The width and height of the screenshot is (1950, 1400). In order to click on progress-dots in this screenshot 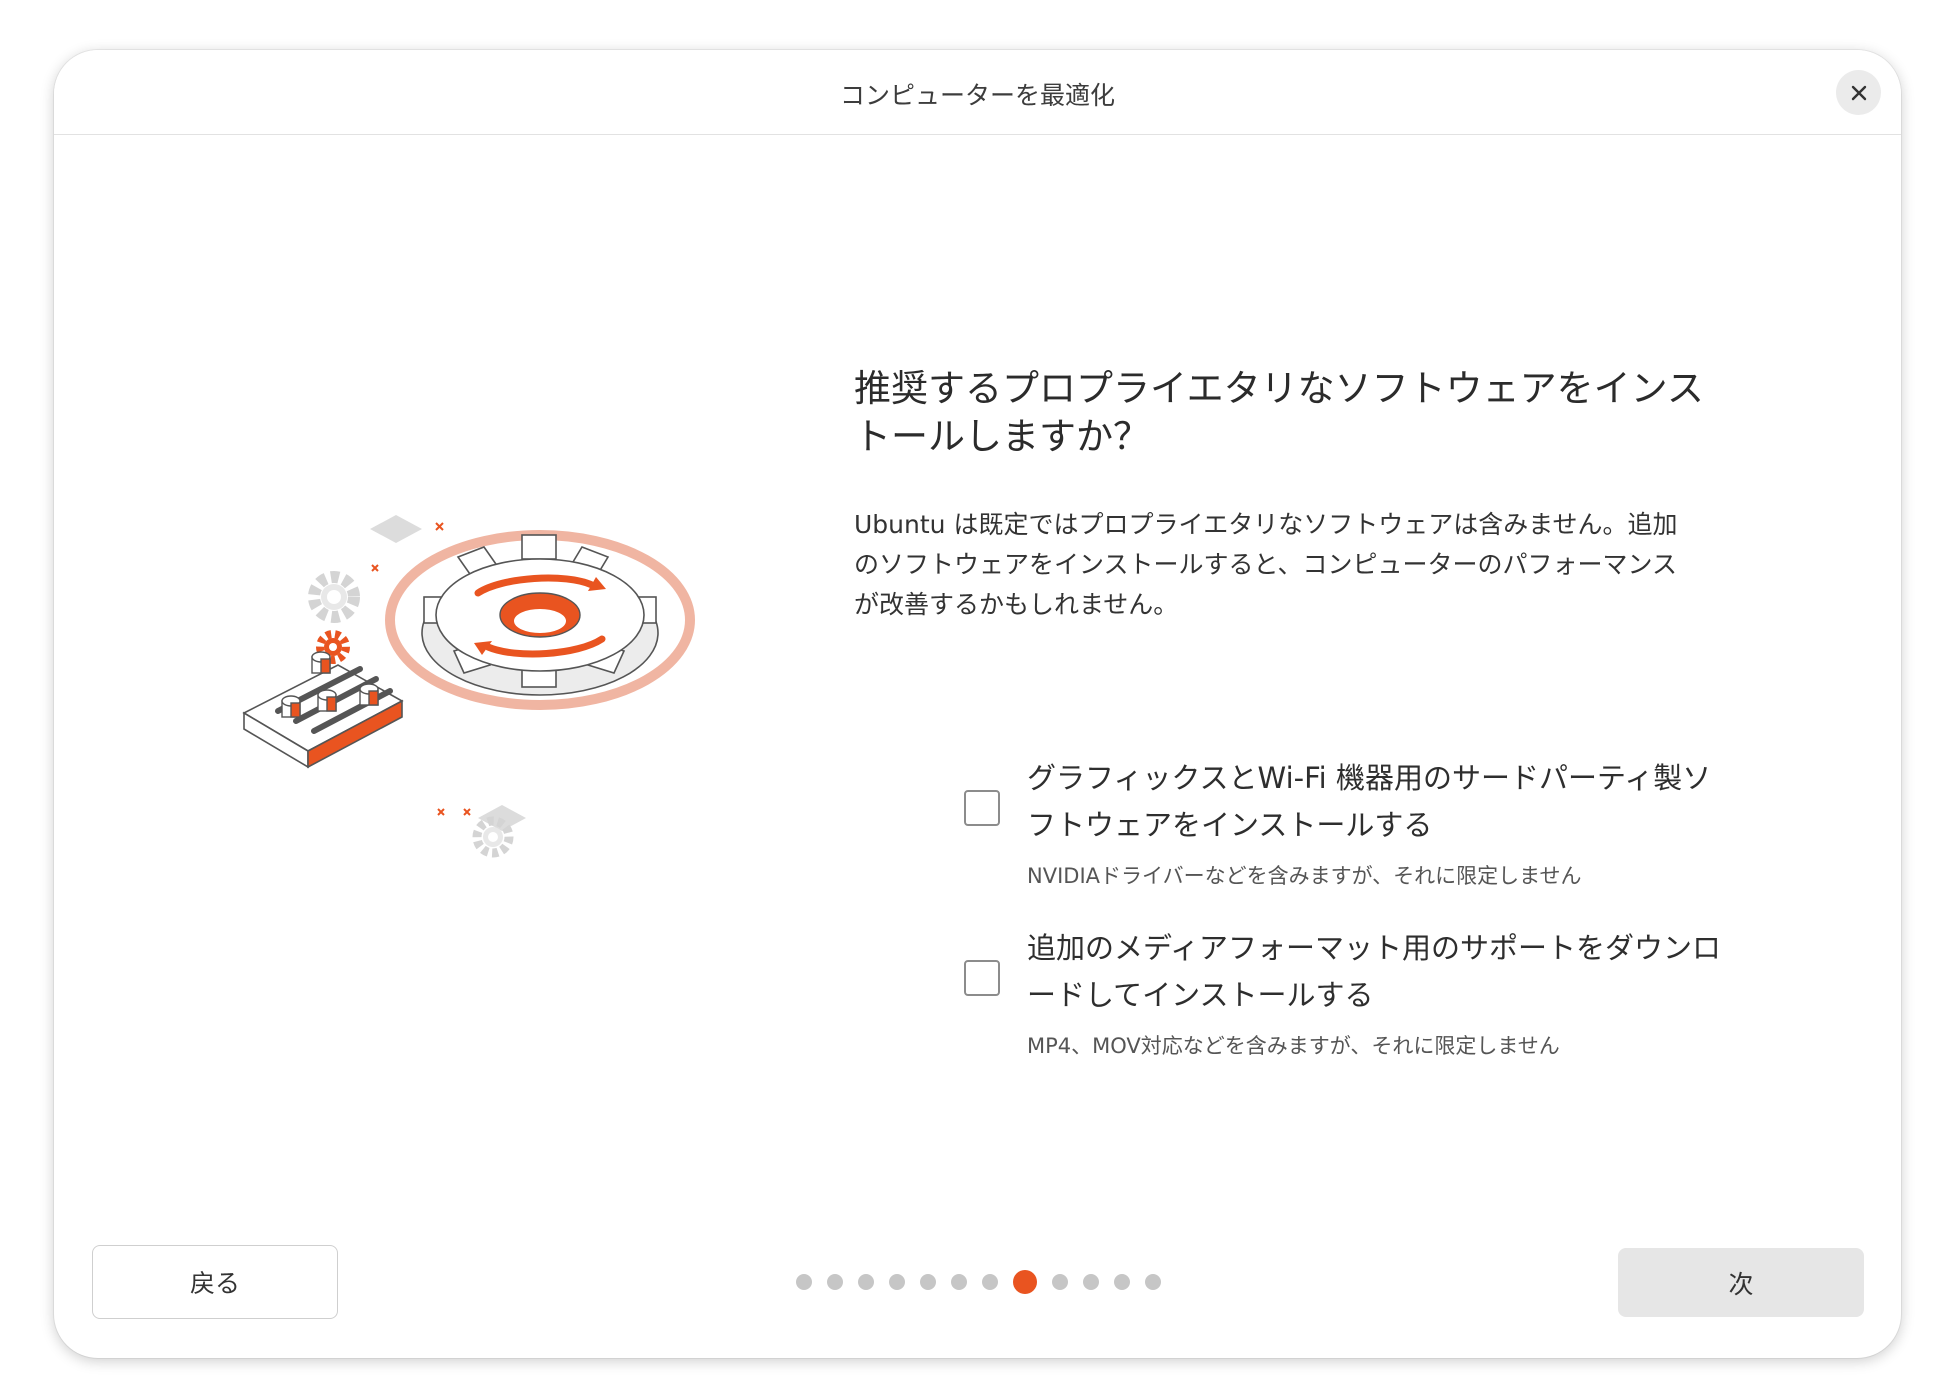, I will do `click(986, 1282)`.